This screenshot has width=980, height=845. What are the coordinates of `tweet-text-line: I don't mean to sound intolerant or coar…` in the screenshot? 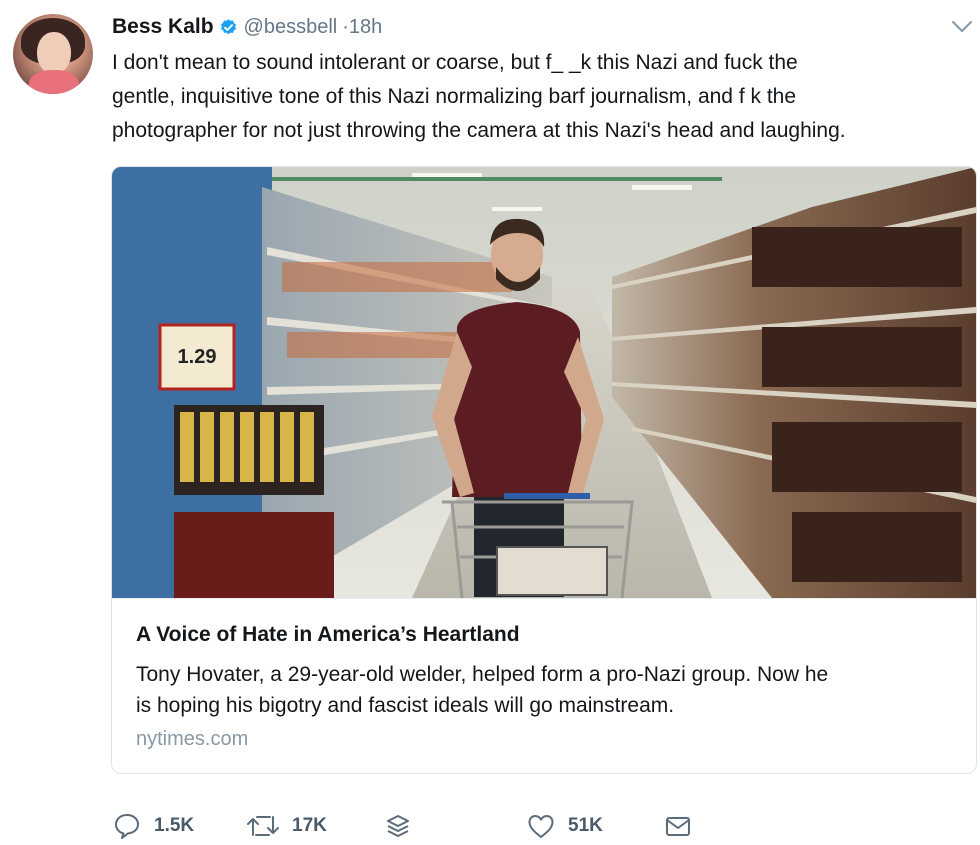 It's located at (455, 62).